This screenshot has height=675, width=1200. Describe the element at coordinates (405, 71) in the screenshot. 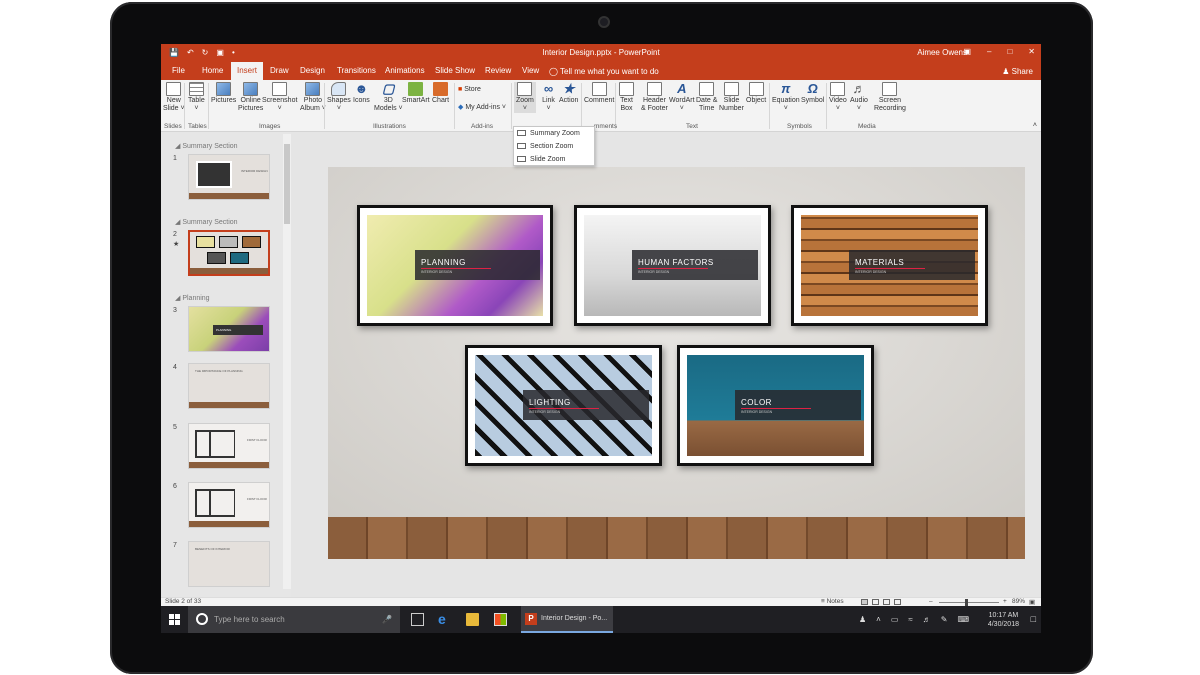

I see `tab-animations: Animations` at that location.